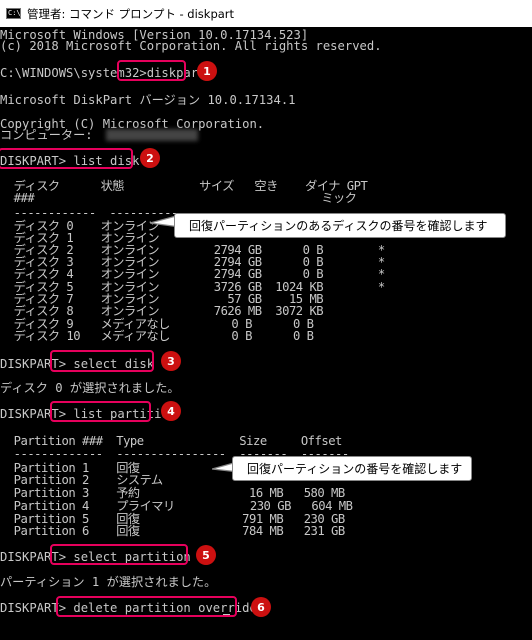 Image resolution: width=532 pixels, height=640 pixels. What do you see at coordinates (90, 388) in the screenshot?
I see `disk-selected-message: ディスク 0 が選択されました。` at bounding box center [90, 388].